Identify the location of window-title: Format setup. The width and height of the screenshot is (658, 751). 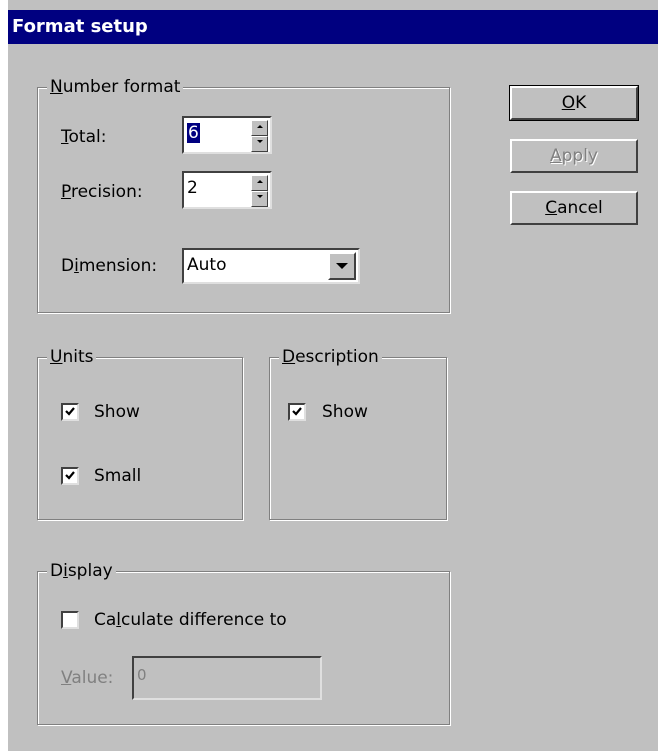
(80, 26).